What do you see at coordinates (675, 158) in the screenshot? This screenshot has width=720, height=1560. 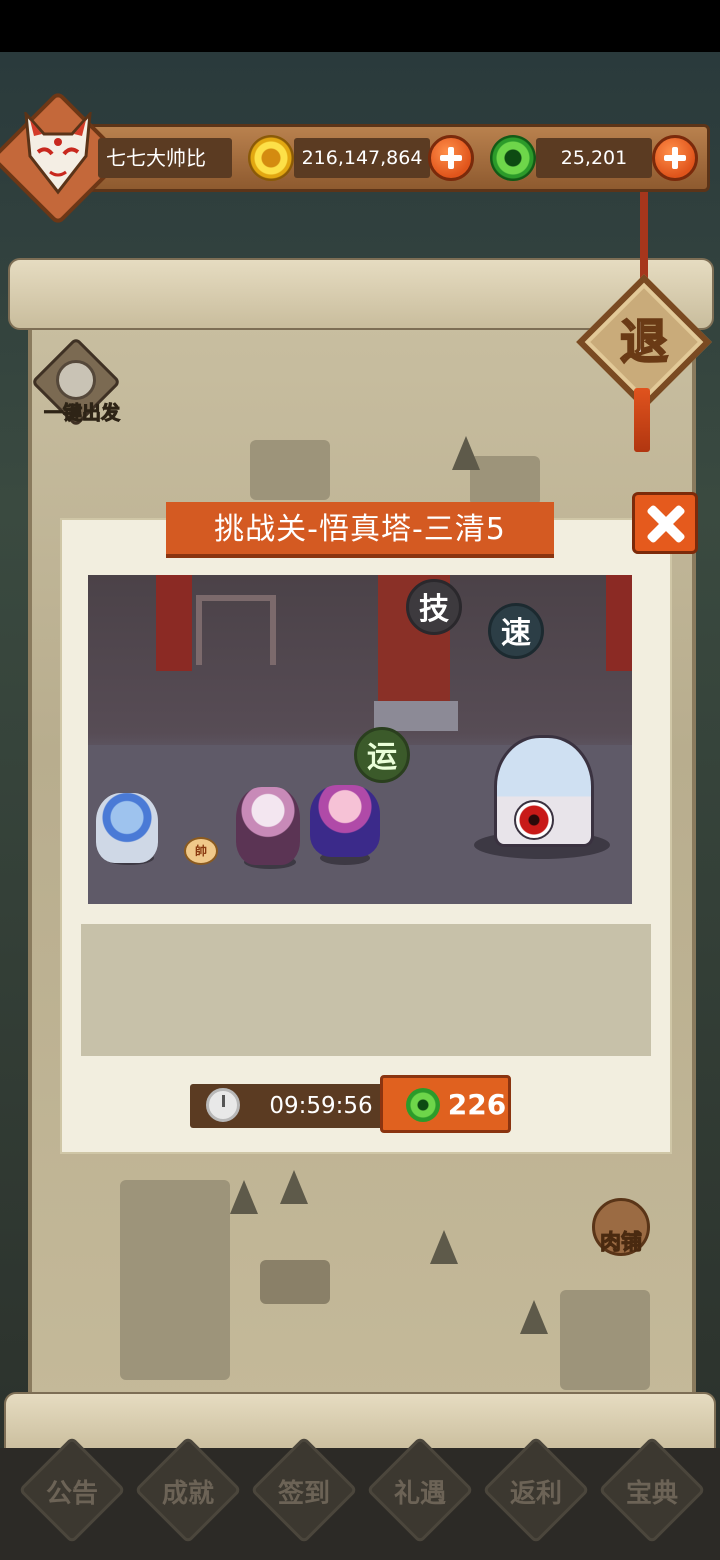 I see `add-jade-button` at bounding box center [675, 158].